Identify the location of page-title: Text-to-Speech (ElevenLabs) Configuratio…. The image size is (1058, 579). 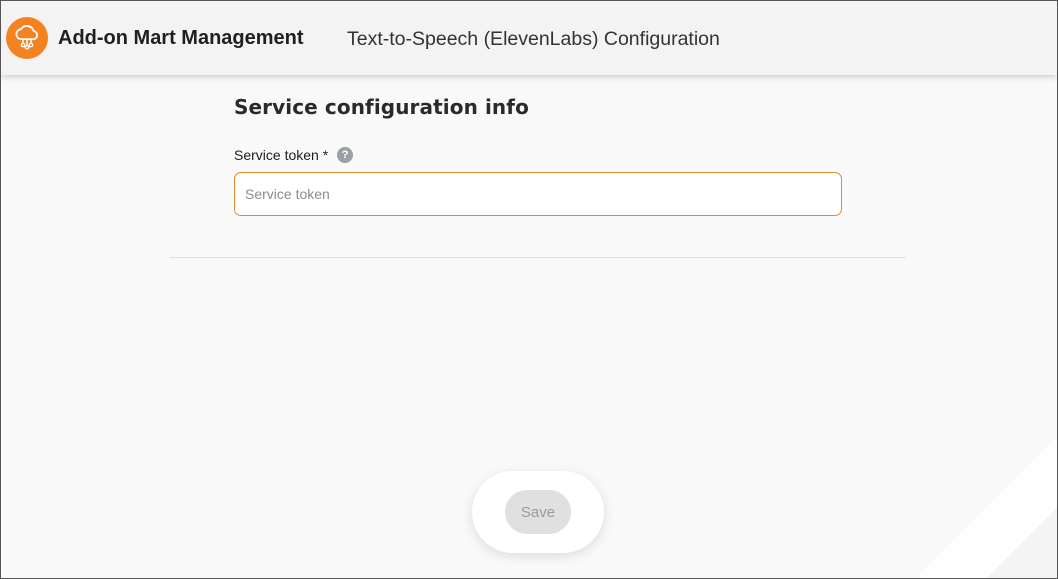
(533, 39).